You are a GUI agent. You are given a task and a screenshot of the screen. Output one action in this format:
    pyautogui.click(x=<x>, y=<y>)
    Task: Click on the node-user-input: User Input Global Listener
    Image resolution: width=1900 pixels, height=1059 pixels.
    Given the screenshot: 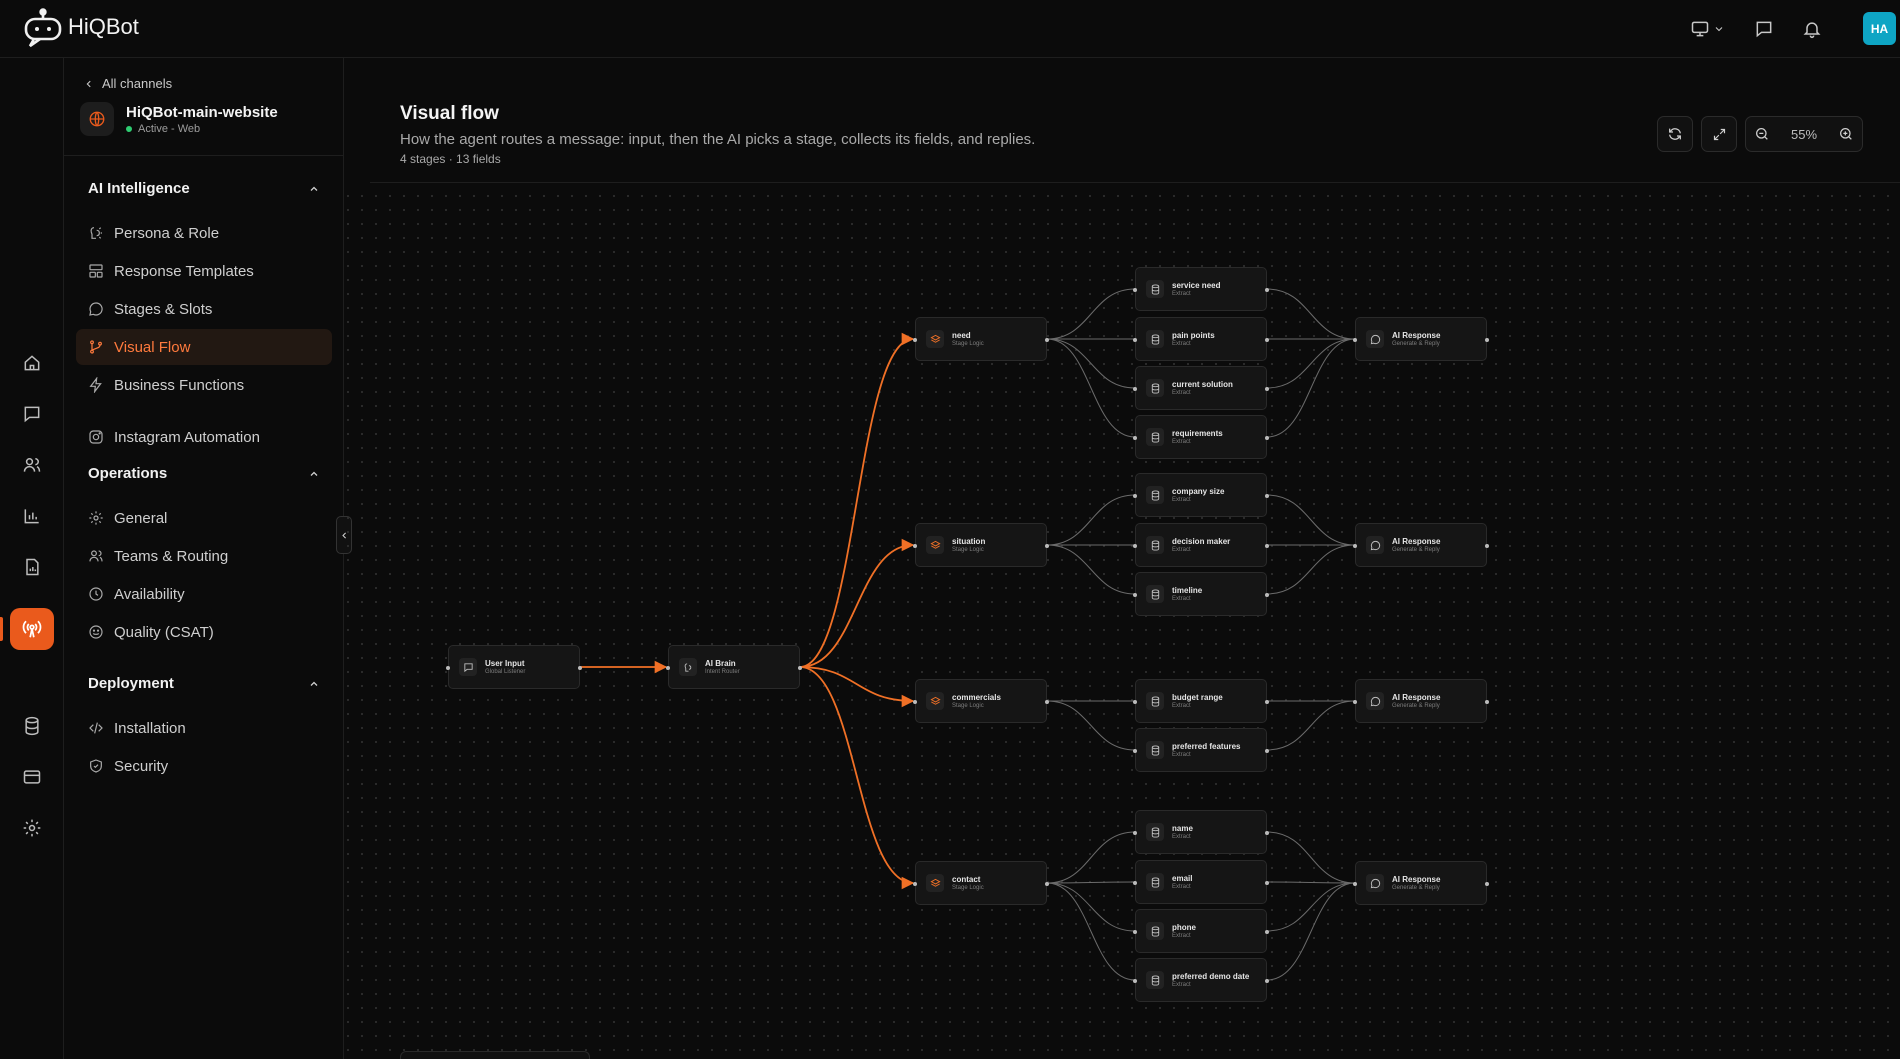 What is the action you would take?
    pyautogui.click(x=514, y=667)
    